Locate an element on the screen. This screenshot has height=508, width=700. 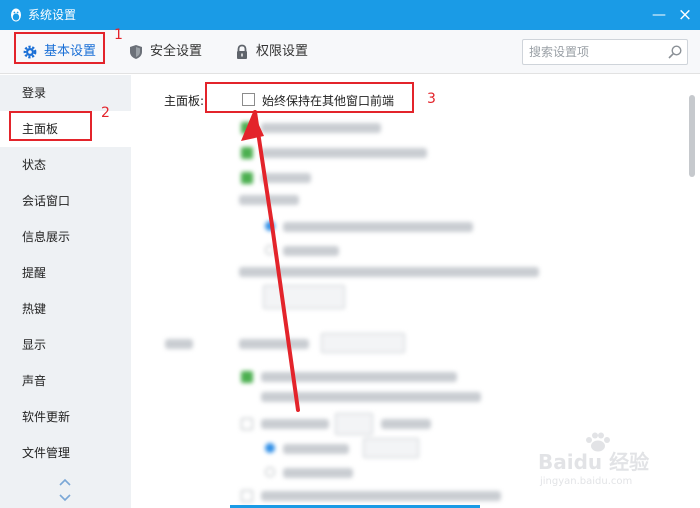
sidebar-item-hotkeys: 热键 is located at coordinates (65, 309).